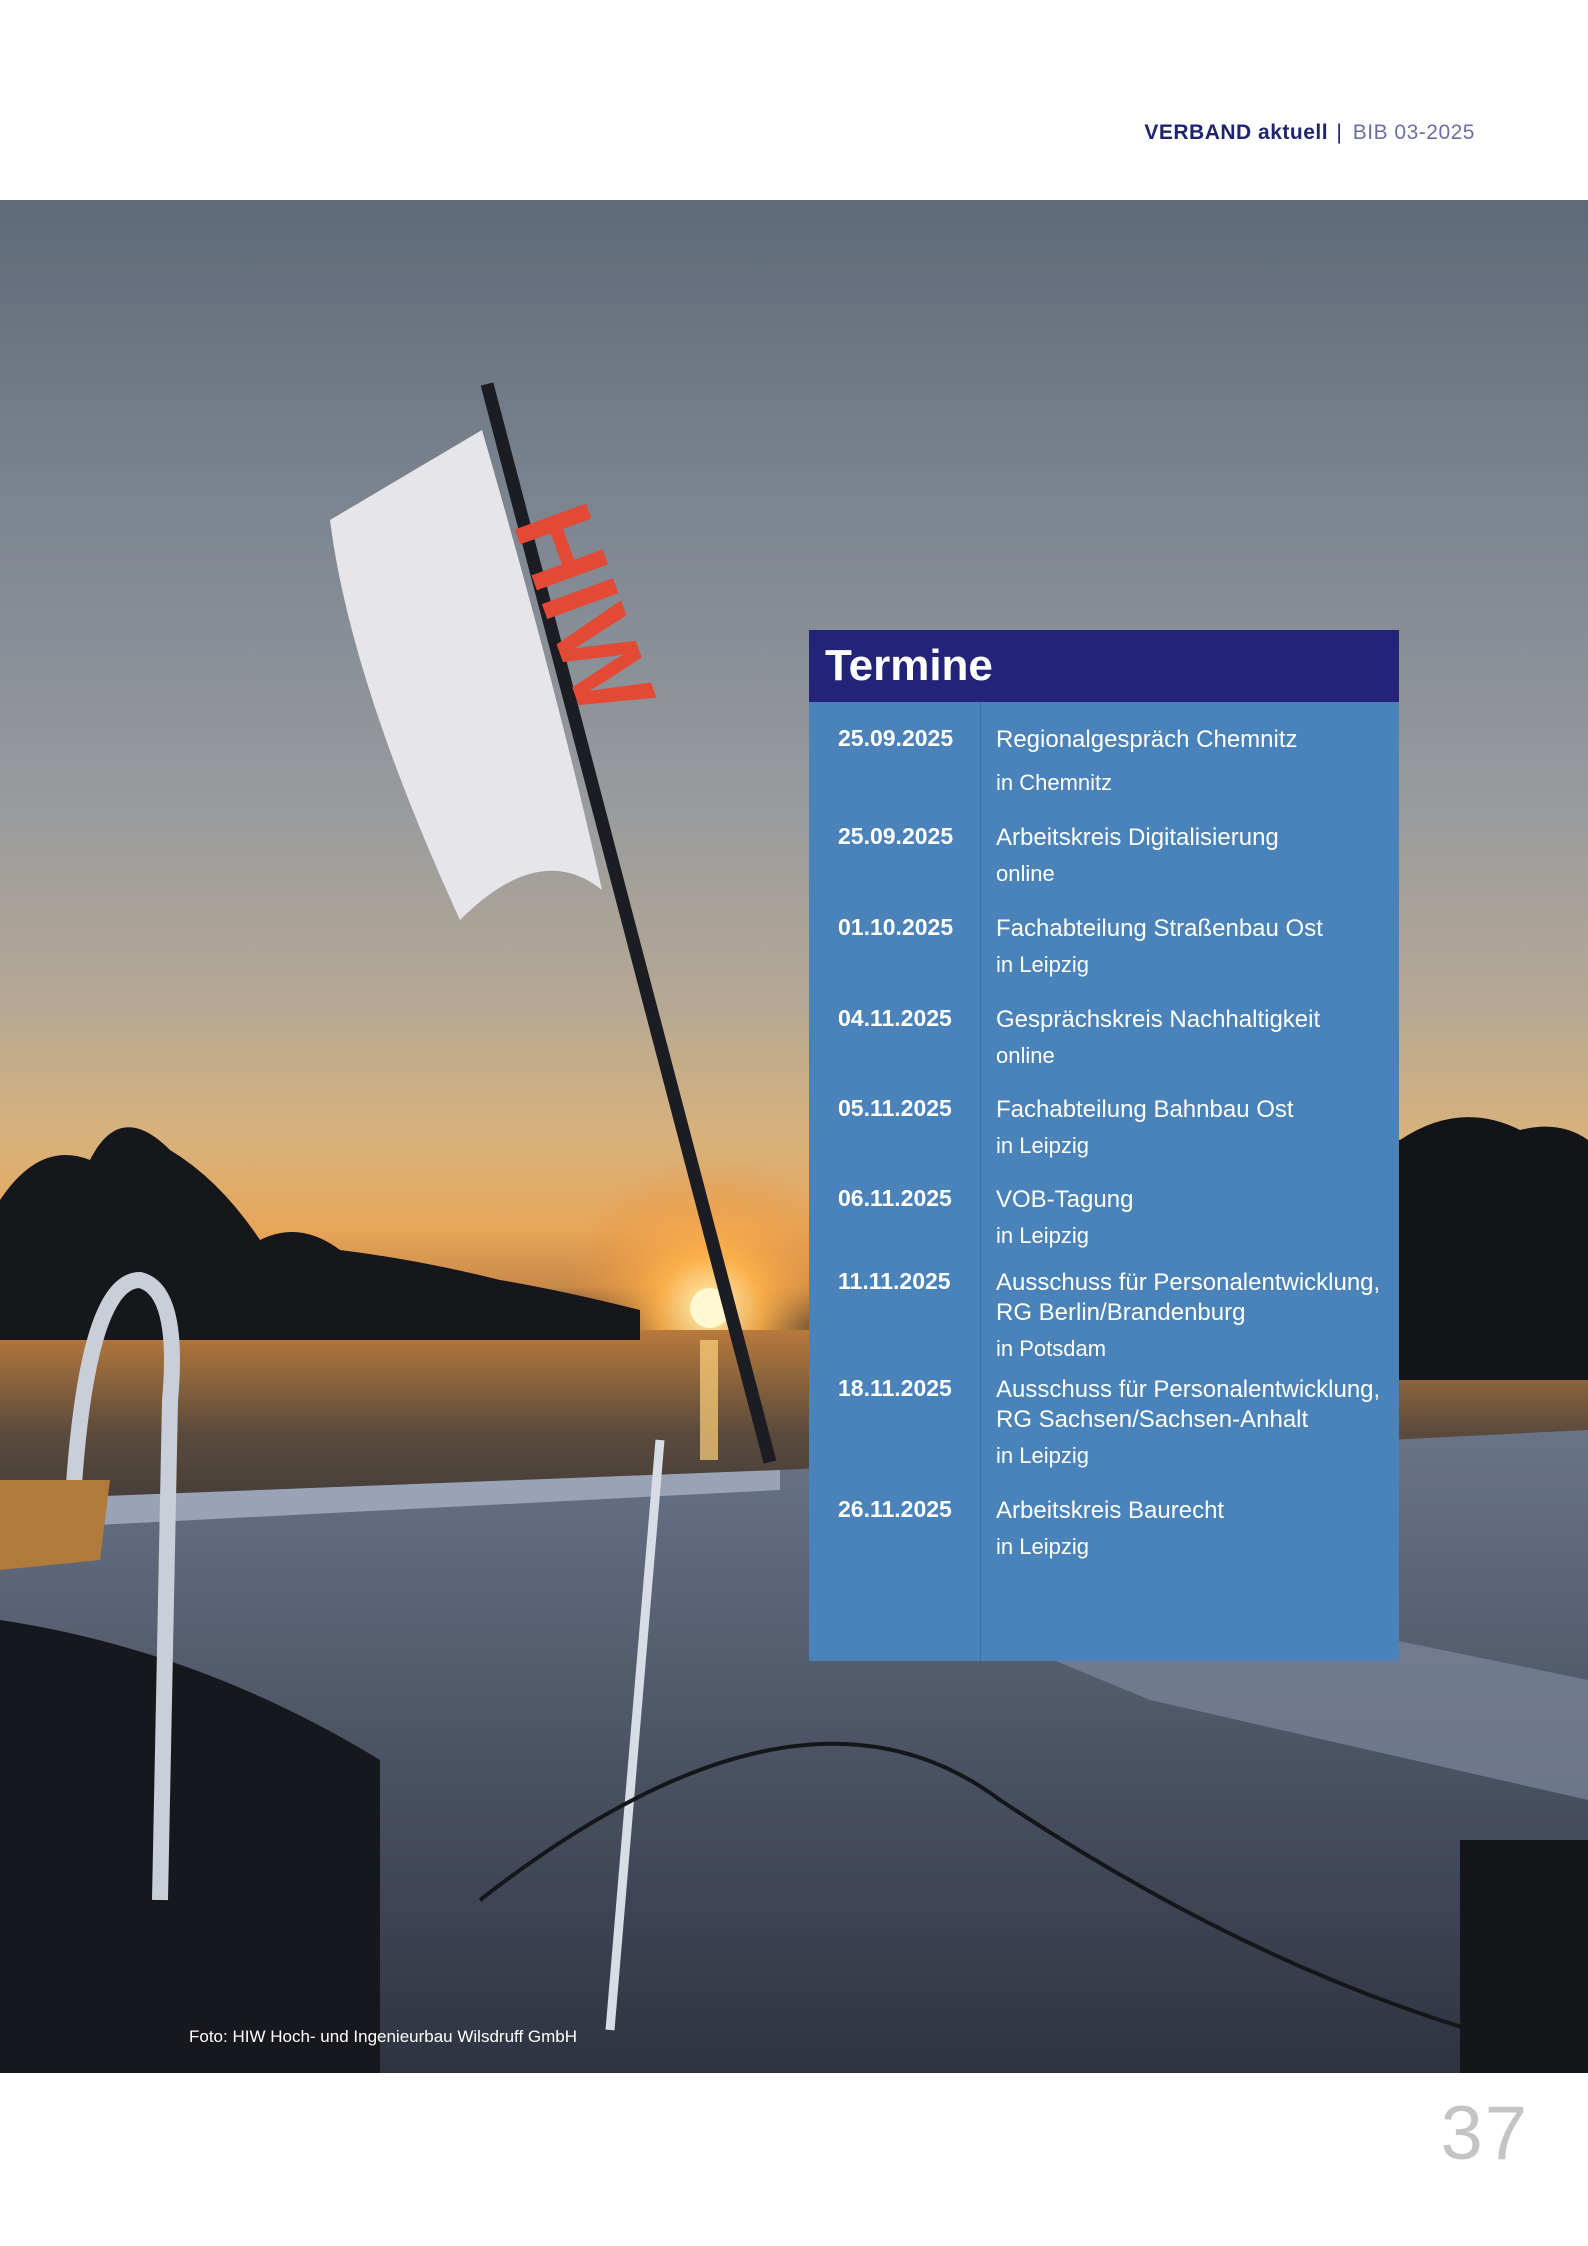  I want to click on bell, so click(55, 1525).